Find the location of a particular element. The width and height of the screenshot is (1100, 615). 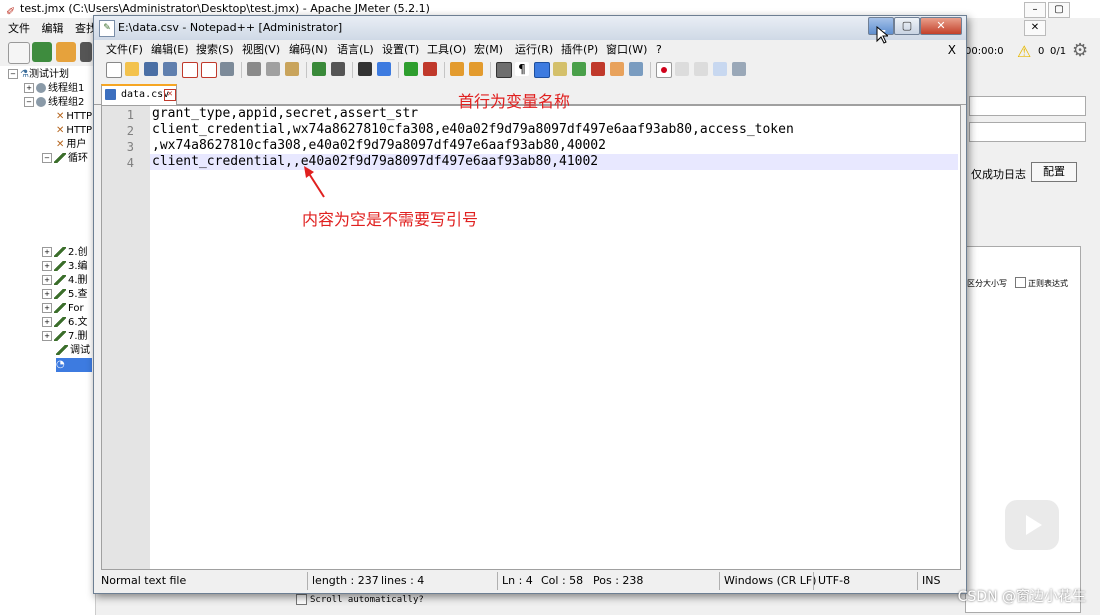

run-macro-multiple-icon is located at coordinates (720, 69).